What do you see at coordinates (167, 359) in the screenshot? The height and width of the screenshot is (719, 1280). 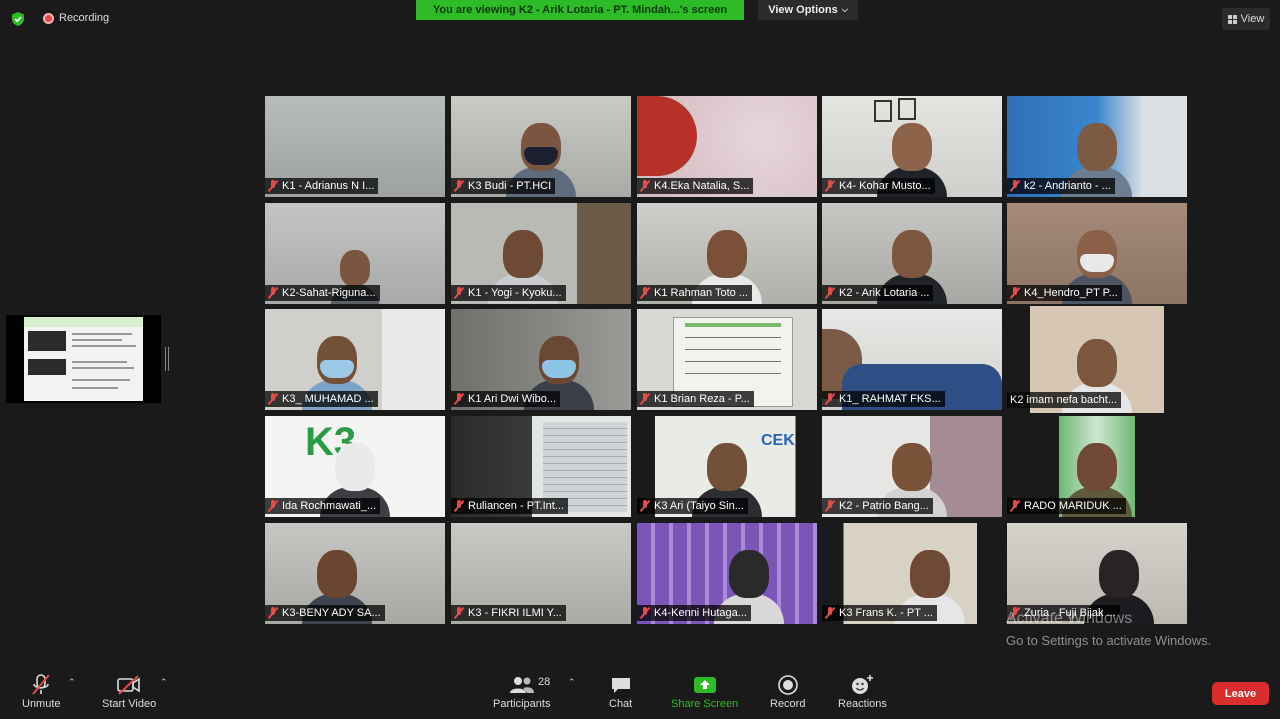 I see `splitter-handle` at bounding box center [167, 359].